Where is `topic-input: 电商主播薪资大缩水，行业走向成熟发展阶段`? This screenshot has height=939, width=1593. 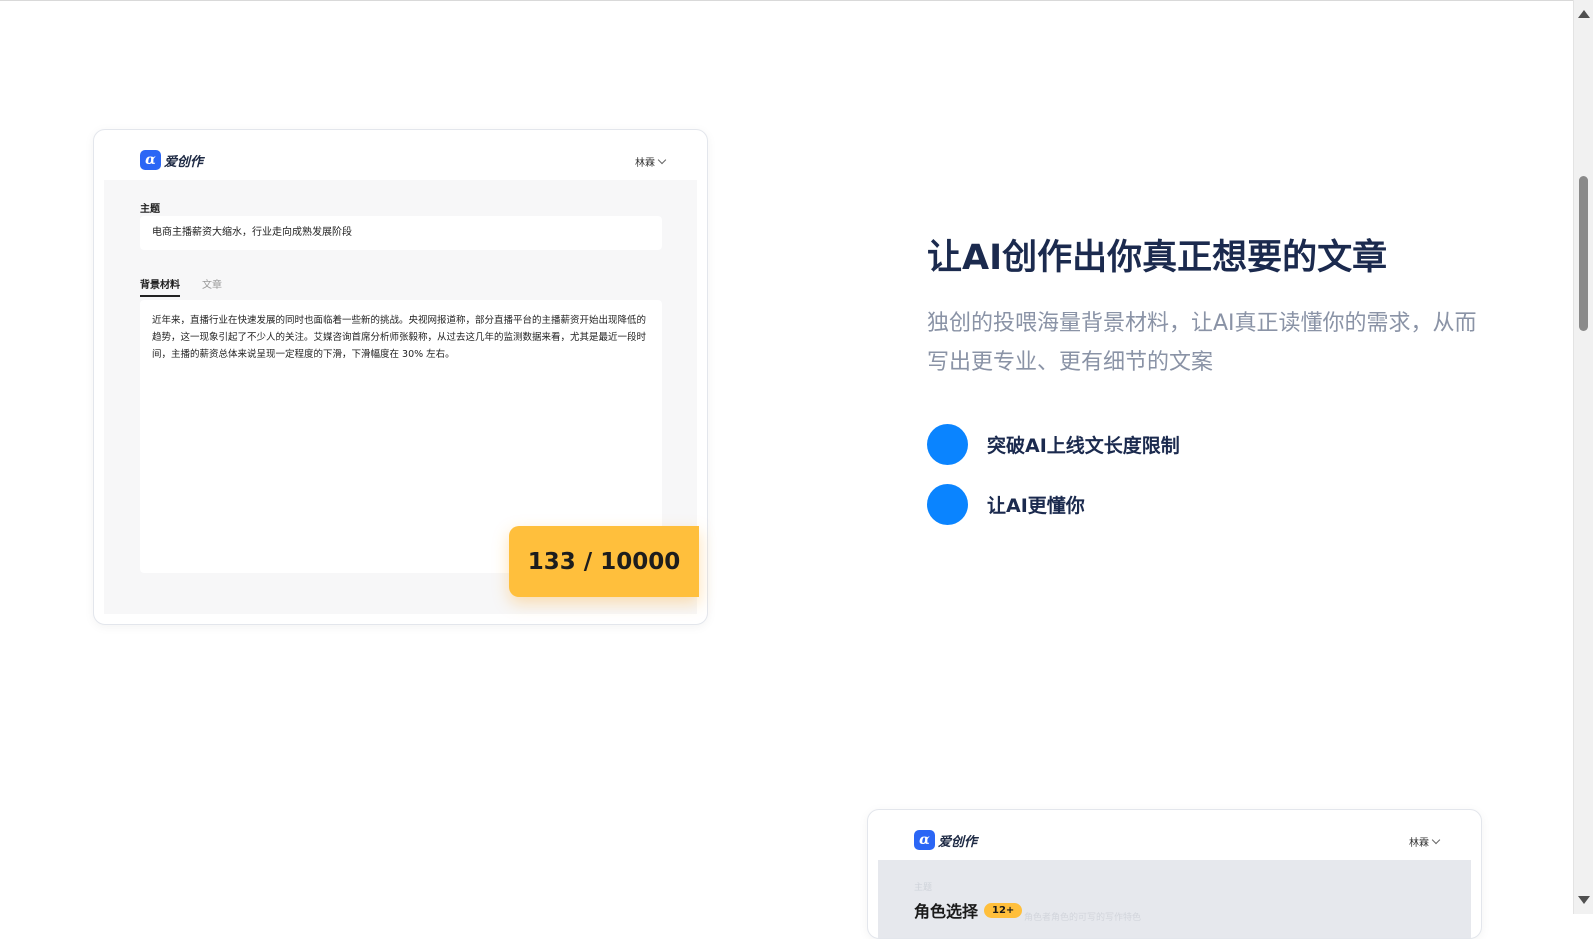
topic-input: 电商主播薪资大缩水，行业走向成熟发展阶段 is located at coordinates (401, 233).